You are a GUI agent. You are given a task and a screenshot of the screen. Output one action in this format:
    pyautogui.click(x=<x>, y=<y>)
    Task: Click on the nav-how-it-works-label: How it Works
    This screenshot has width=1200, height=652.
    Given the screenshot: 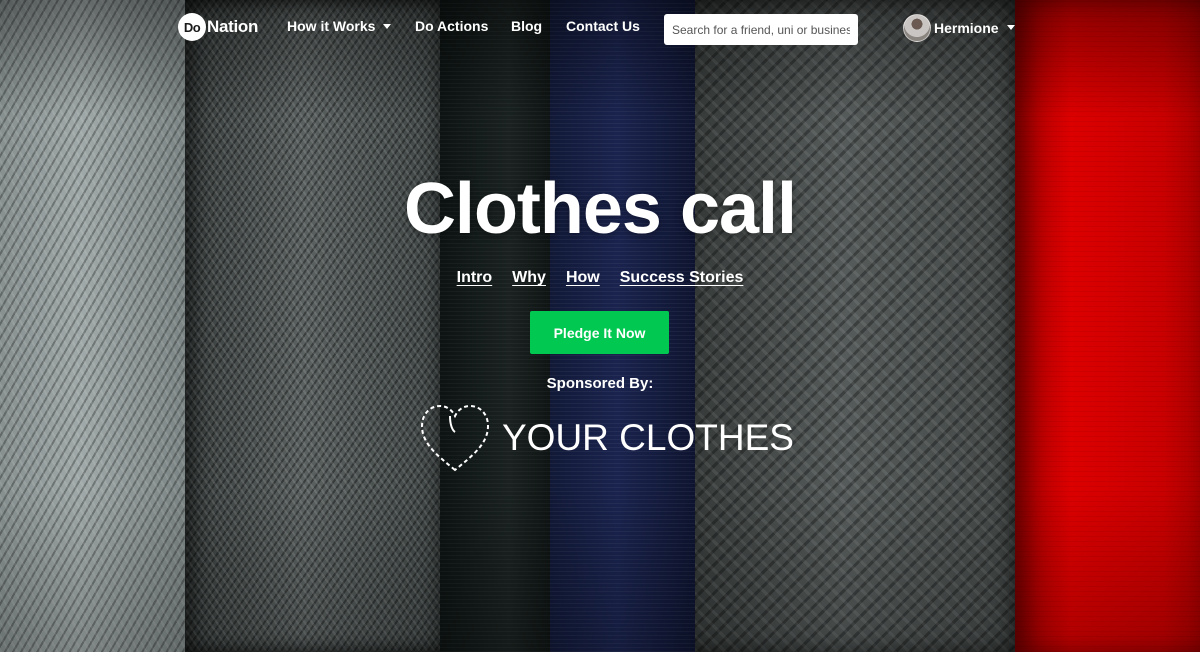 What is the action you would take?
    pyautogui.click(x=331, y=26)
    